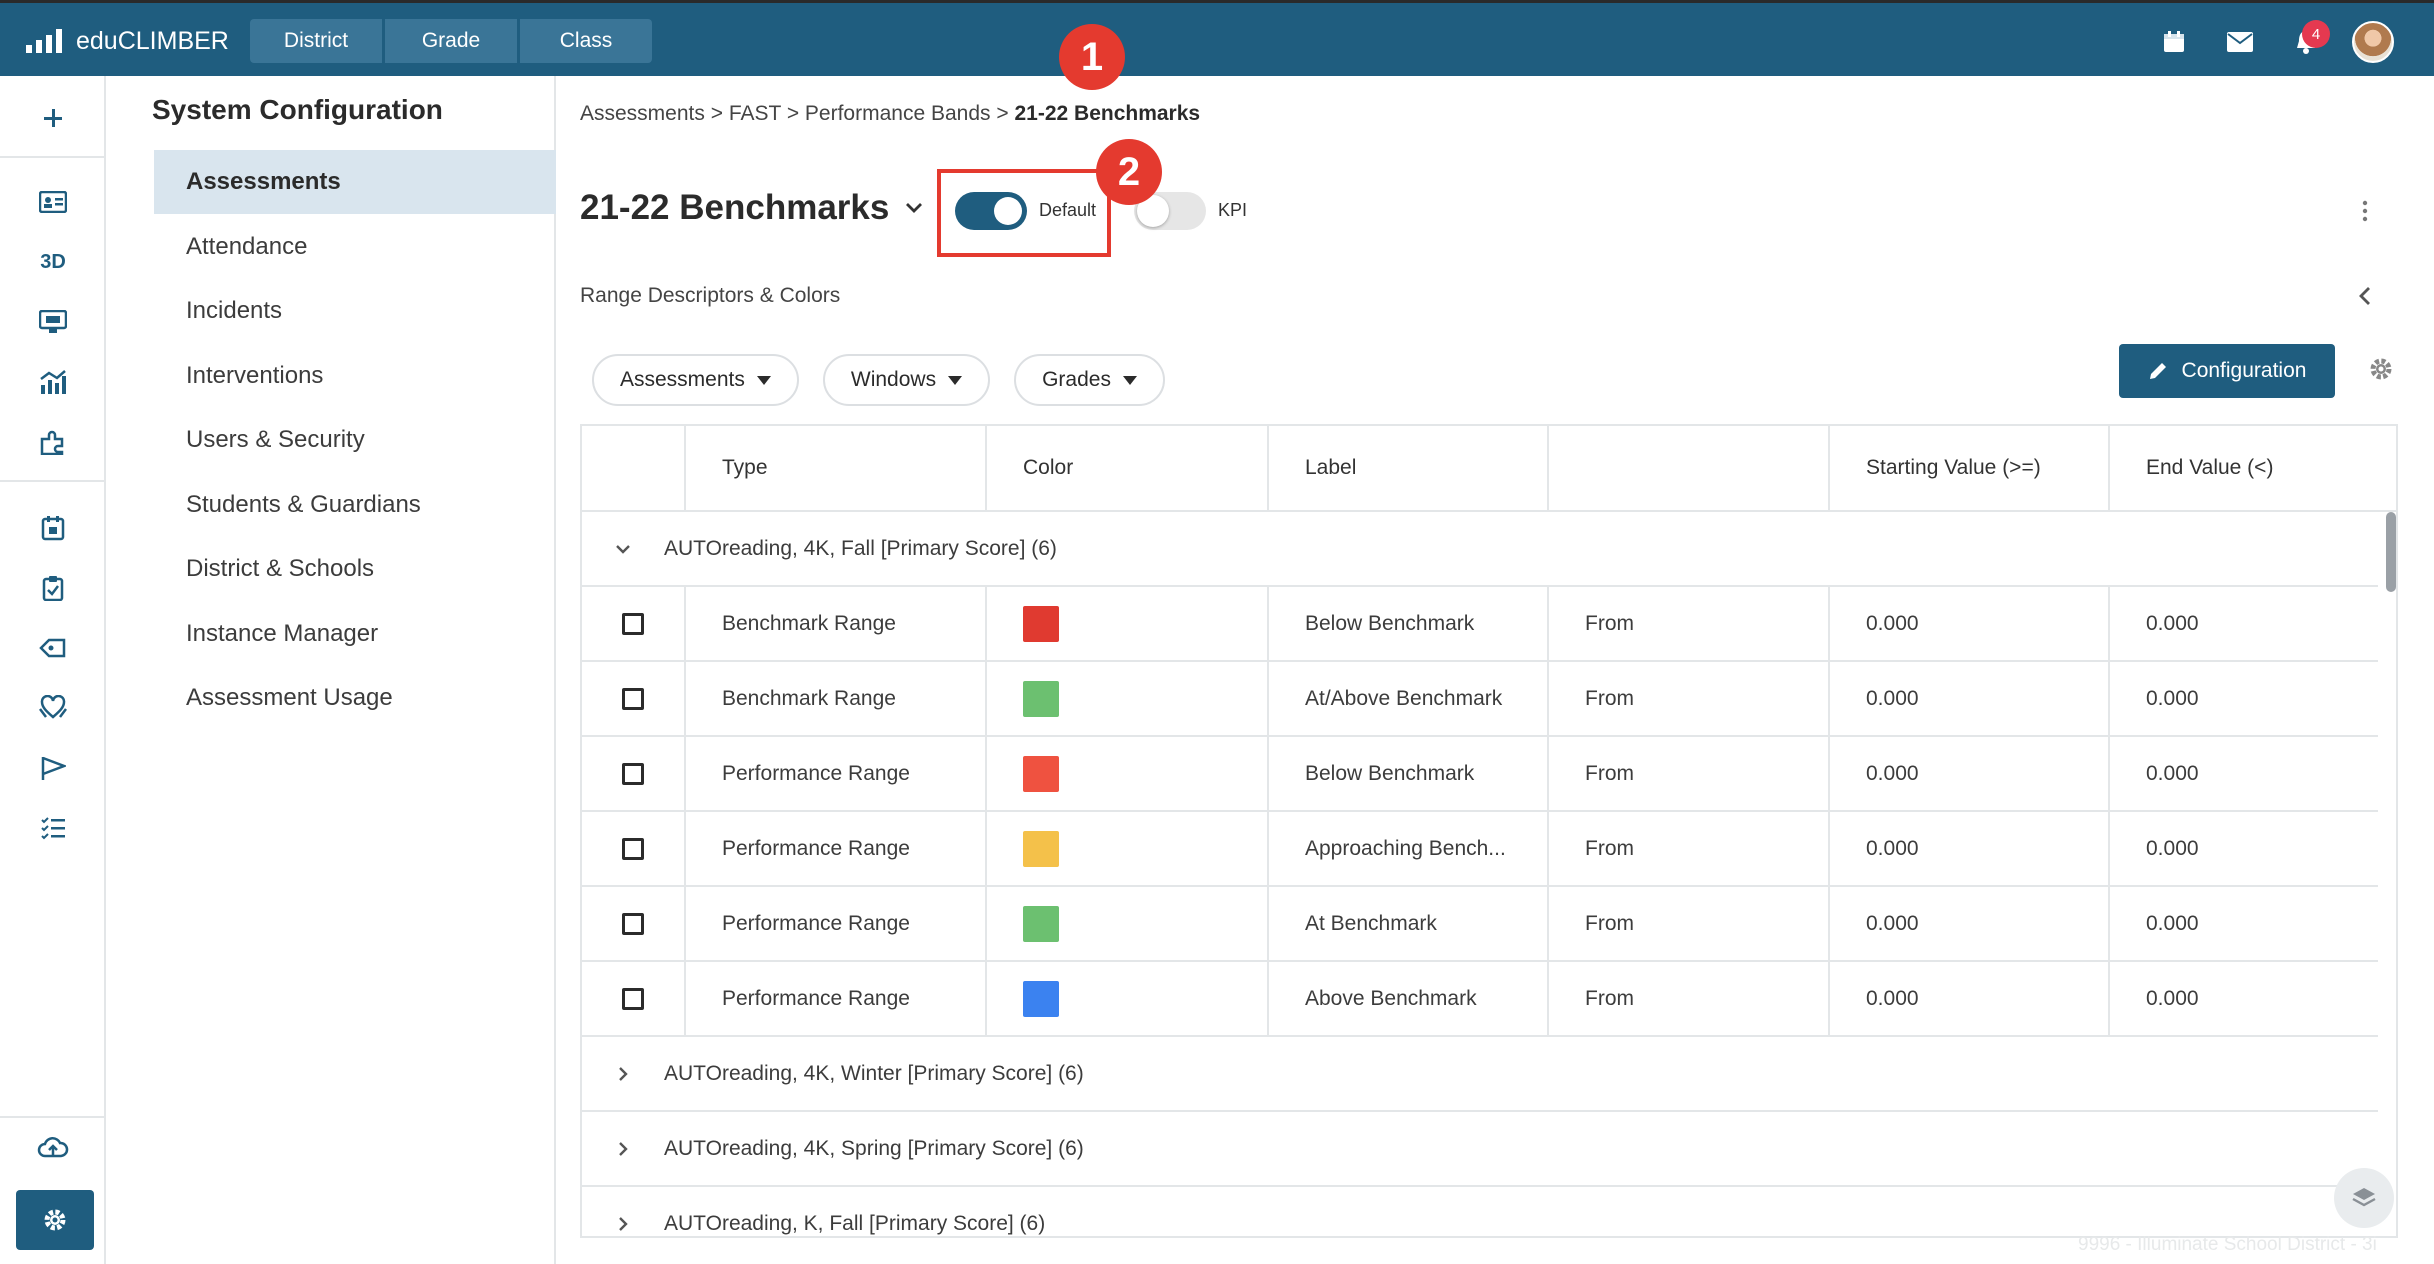 This screenshot has width=2434, height=1264. I want to click on breadcrumb-assessments: Assessments, so click(642, 113).